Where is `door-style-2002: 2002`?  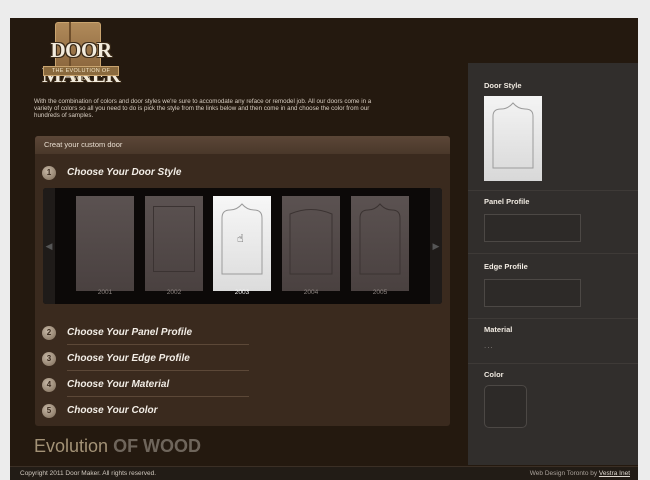
door-style-2002: 2002 is located at coordinates (174, 246).